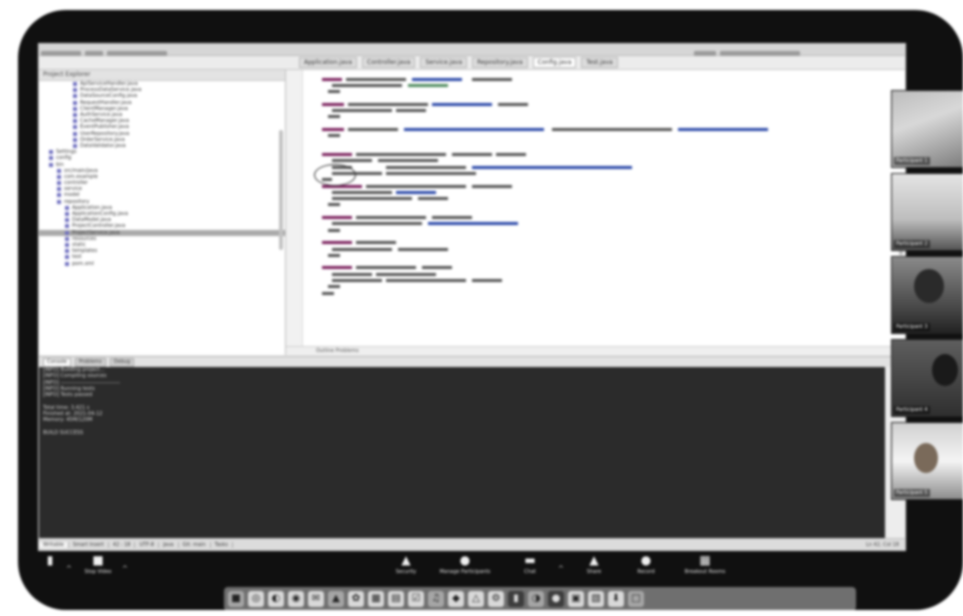 The image size is (963, 616). Describe the element at coordinates (705, 563) in the screenshot. I see `breakout-rooms-button: ▦ Breakout Rooms` at that location.